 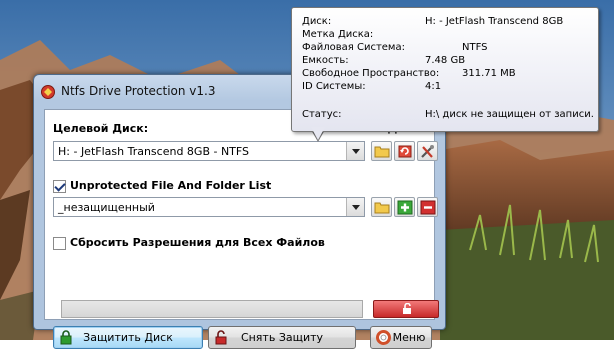 What do you see at coordinates (209, 207) in the screenshot?
I see `unprotected-list-select: _незащищенный` at bounding box center [209, 207].